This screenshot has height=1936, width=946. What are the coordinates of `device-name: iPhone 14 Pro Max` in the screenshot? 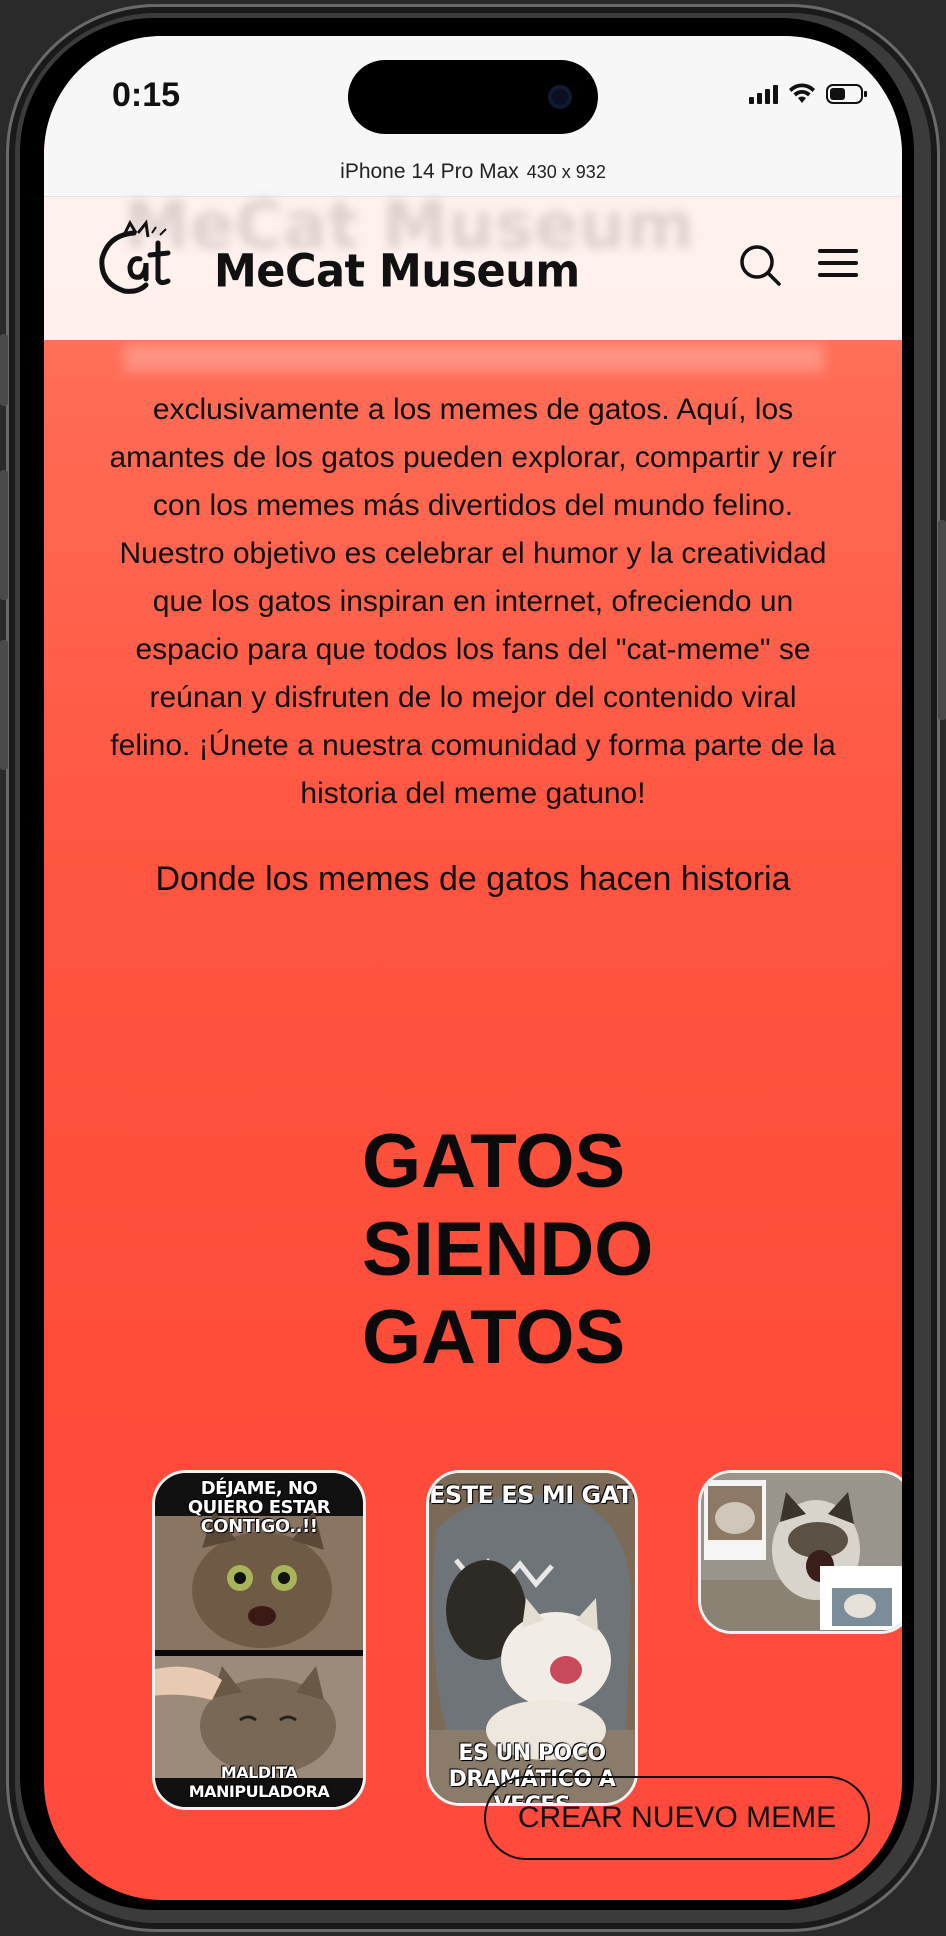 It's located at (429, 171).